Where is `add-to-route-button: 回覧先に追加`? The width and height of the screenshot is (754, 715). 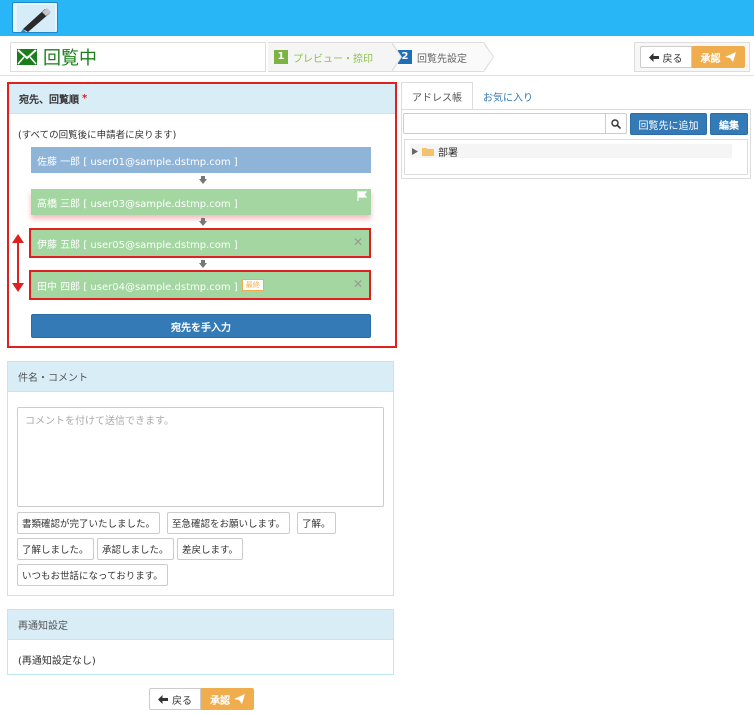 add-to-route-button: 回覧先に追加 is located at coordinates (668, 124).